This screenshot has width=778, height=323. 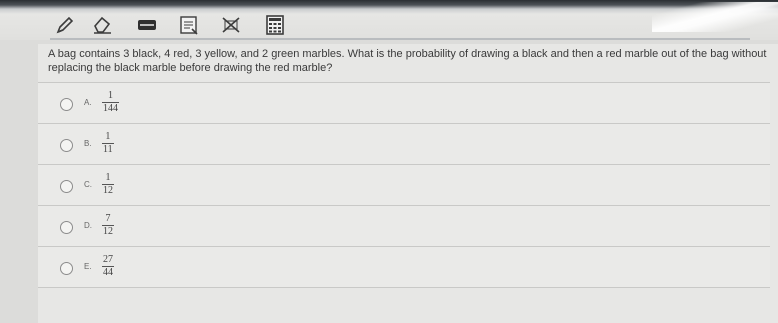 I want to click on option-b: B. 1 11, so click(x=404, y=143).